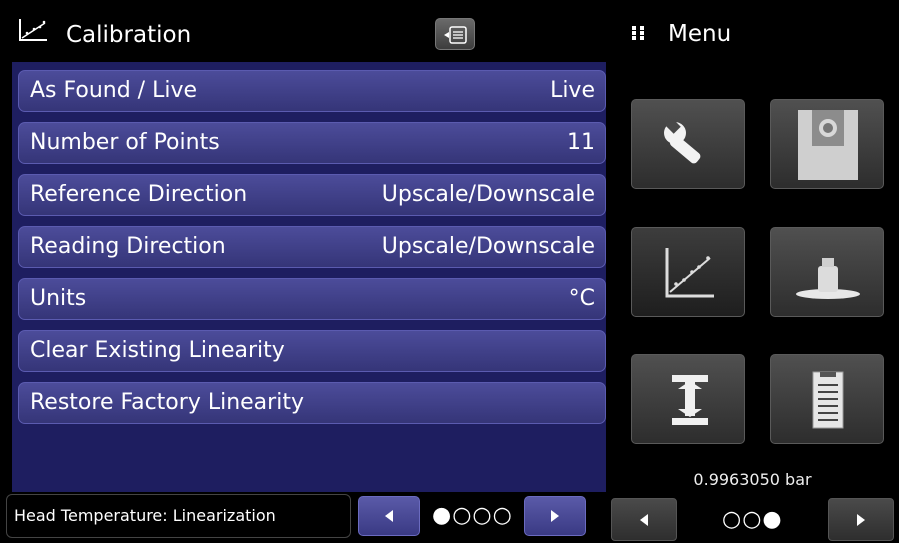  Describe the element at coordinates (312, 403) in the screenshot. I see `restore-factory-linearity-button: Restore Factory Linearity` at that location.